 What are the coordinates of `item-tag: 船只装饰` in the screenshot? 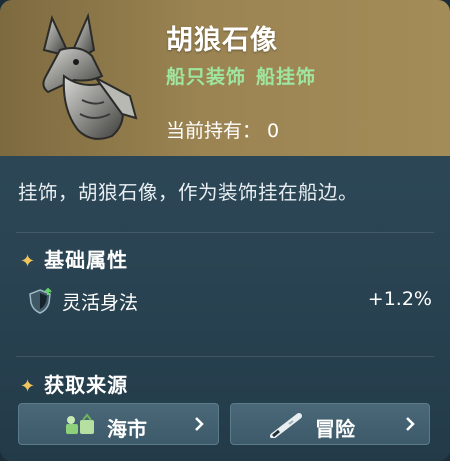 It's located at (206, 77).